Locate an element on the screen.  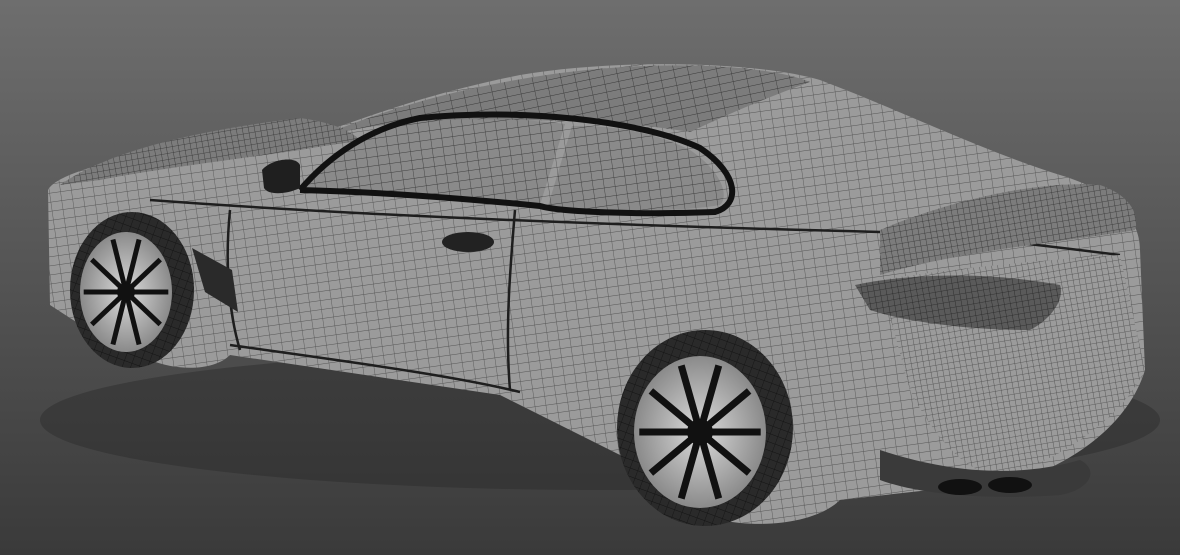
front-wheel is located at coordinates (132, 290).